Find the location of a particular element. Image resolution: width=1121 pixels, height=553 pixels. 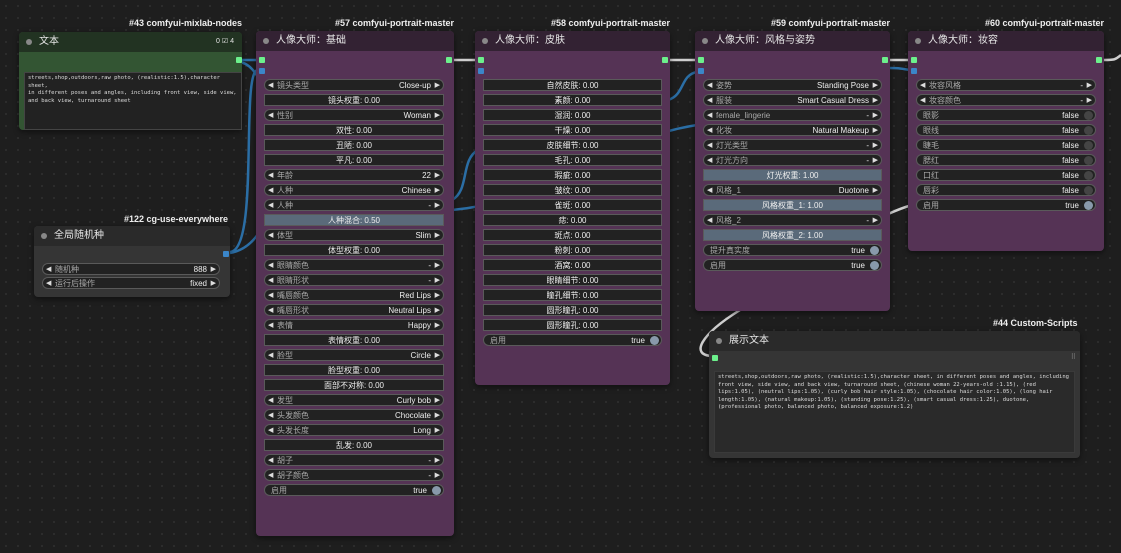

slider-widget: 双性: 0.00 is located at coordinates (354, 130).